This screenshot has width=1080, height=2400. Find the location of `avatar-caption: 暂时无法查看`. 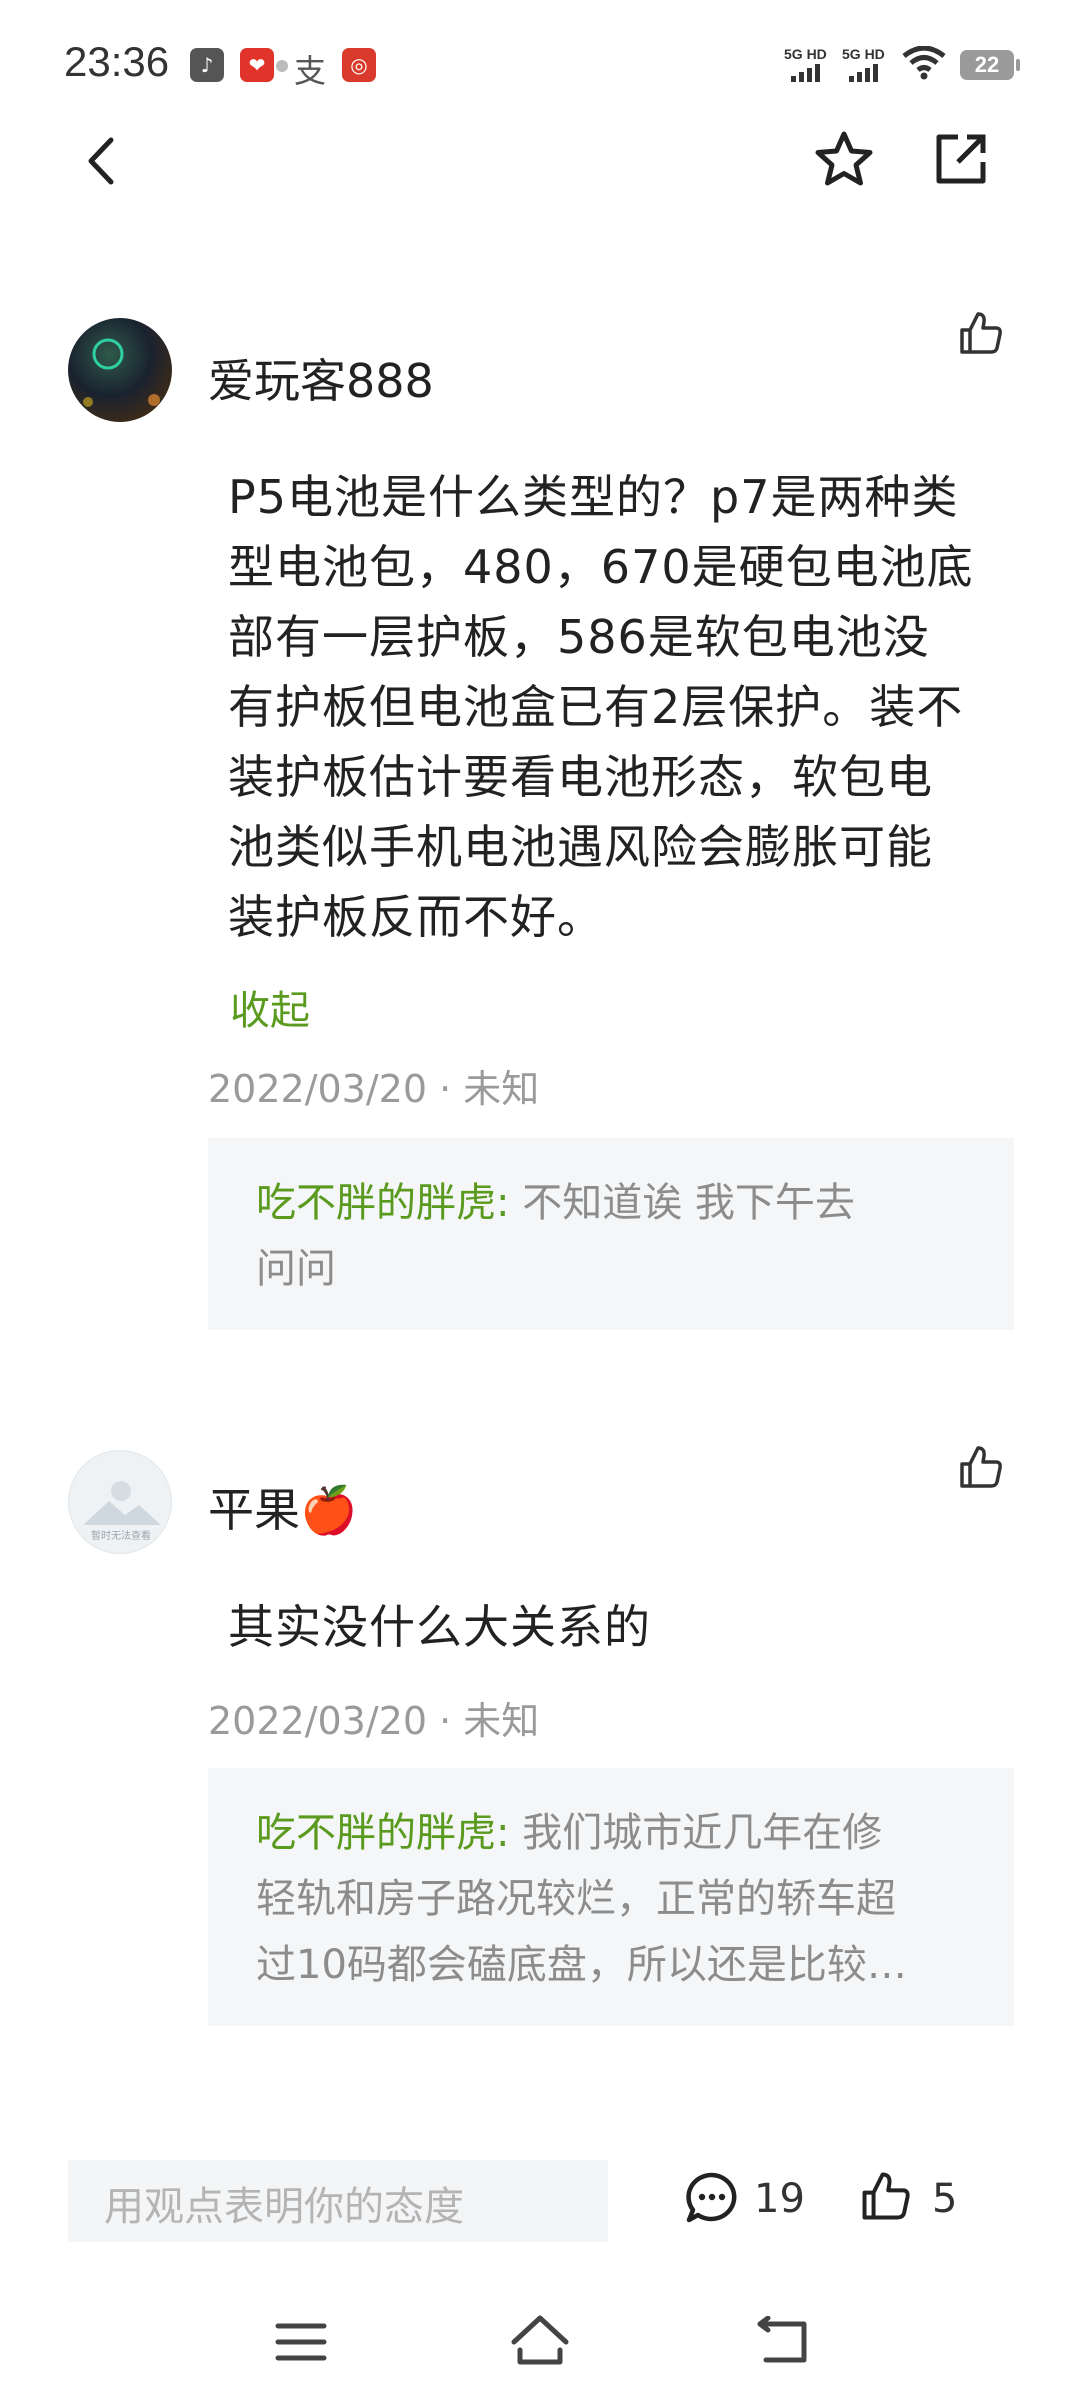

avatar-caption: 暂时无法查看 is located at coordinates (121, 1536).